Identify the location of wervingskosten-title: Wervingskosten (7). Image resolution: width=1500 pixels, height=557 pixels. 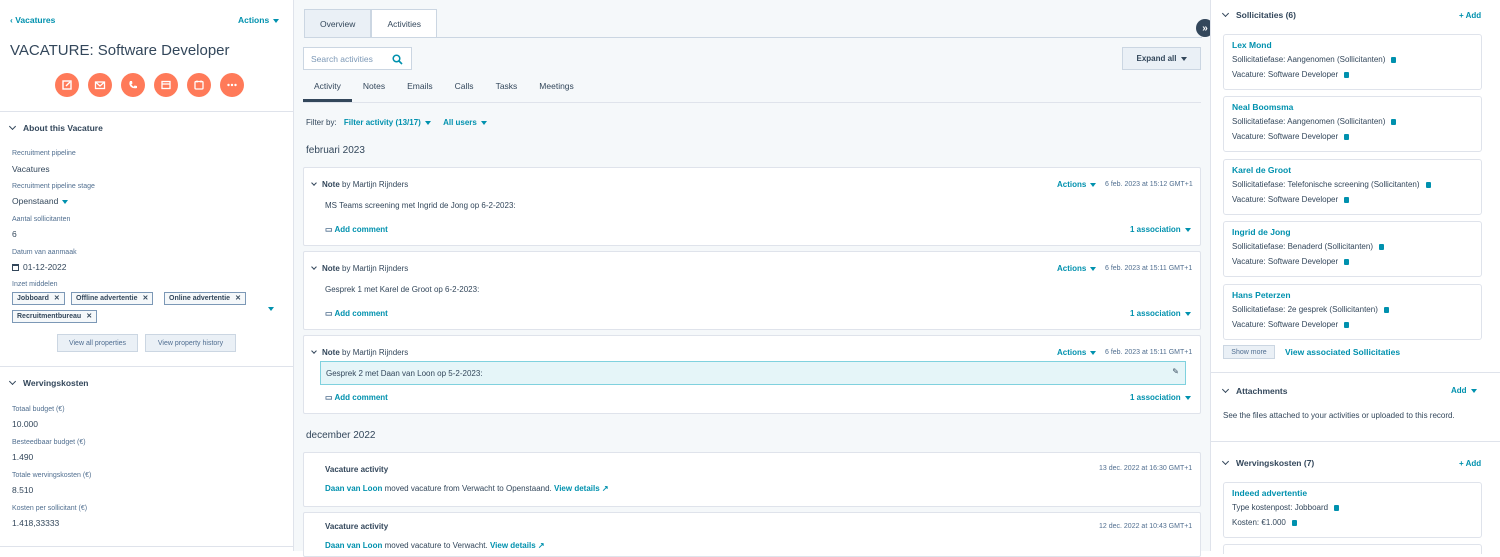
(1275, 463).